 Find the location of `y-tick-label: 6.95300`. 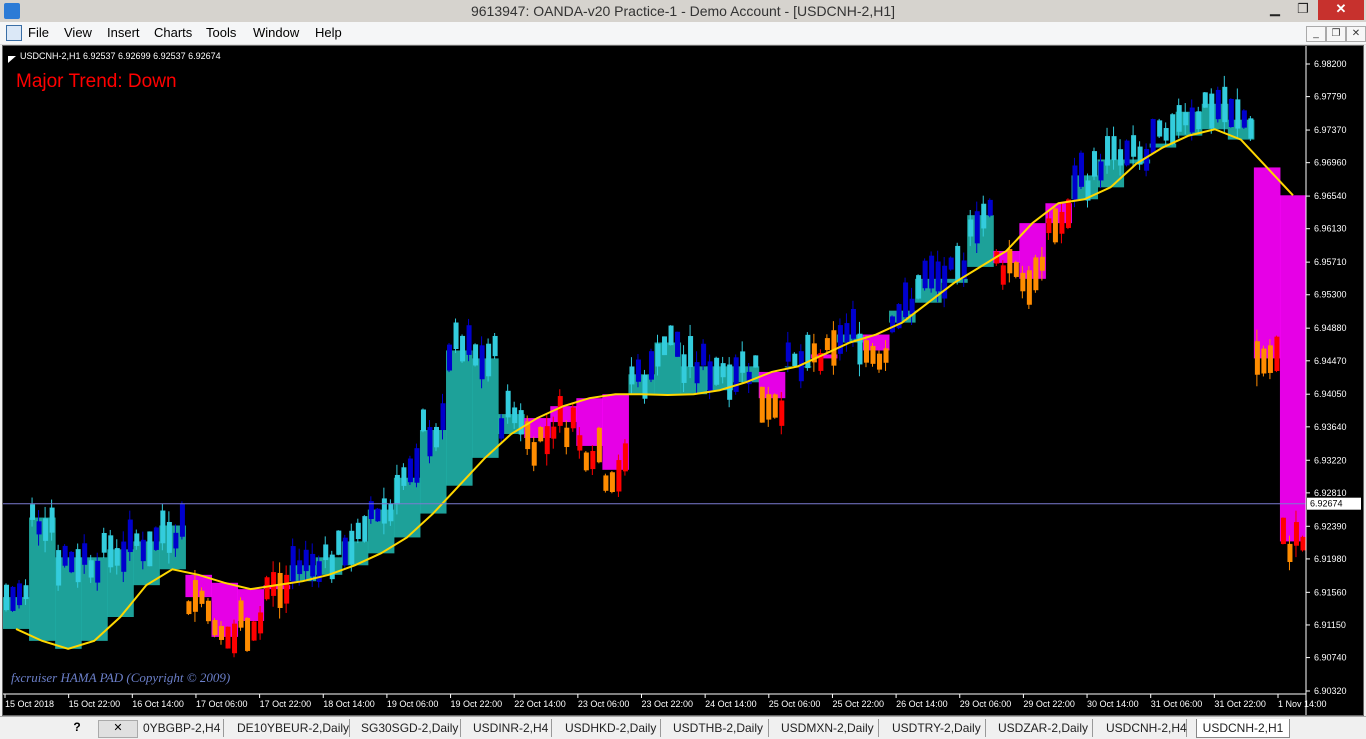

y-tick-label: 6.95300 is located at coordinates (1330, 295).